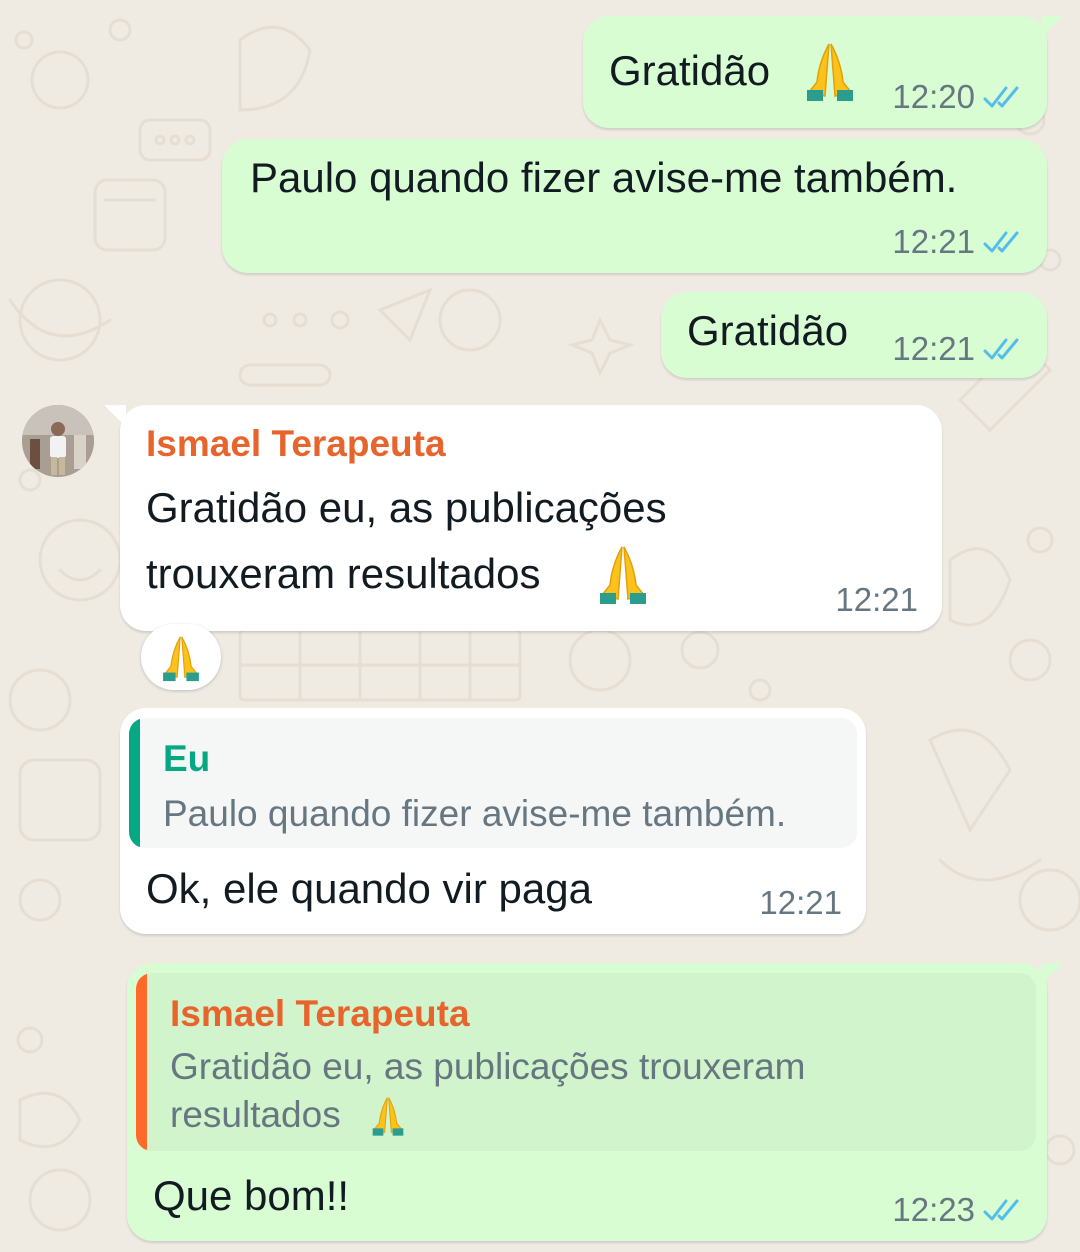  What do you see at coordinates (369, 888) in the screenshot?
I see `message-text: Ok, ele quando vir paga` at bounding box center [369, 888].